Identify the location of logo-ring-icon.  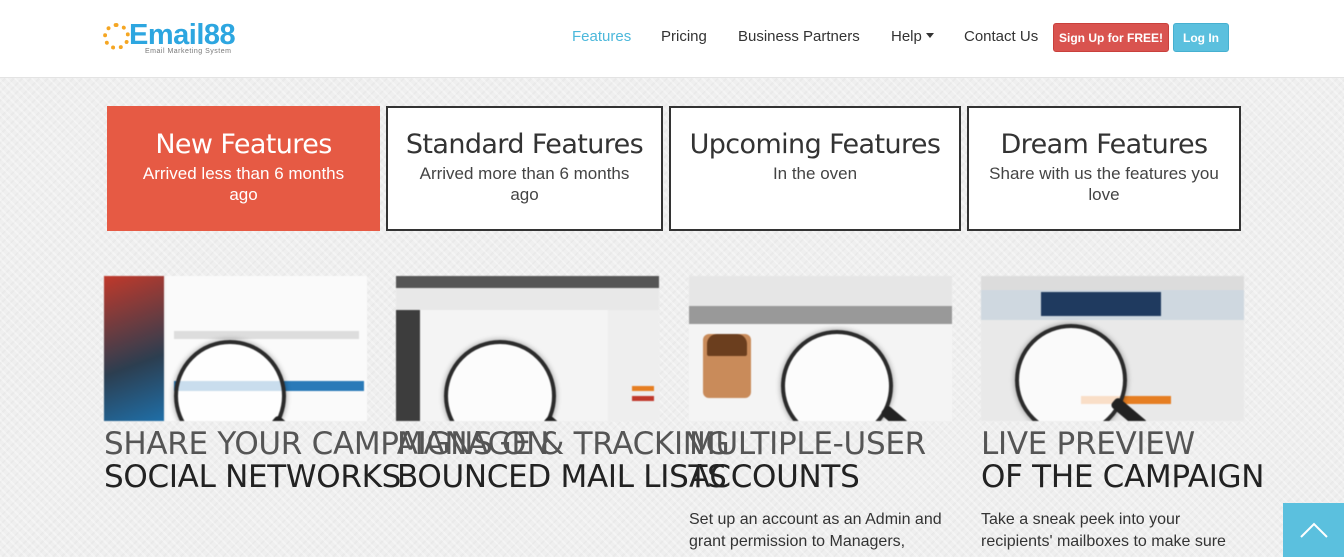
(116, 36).